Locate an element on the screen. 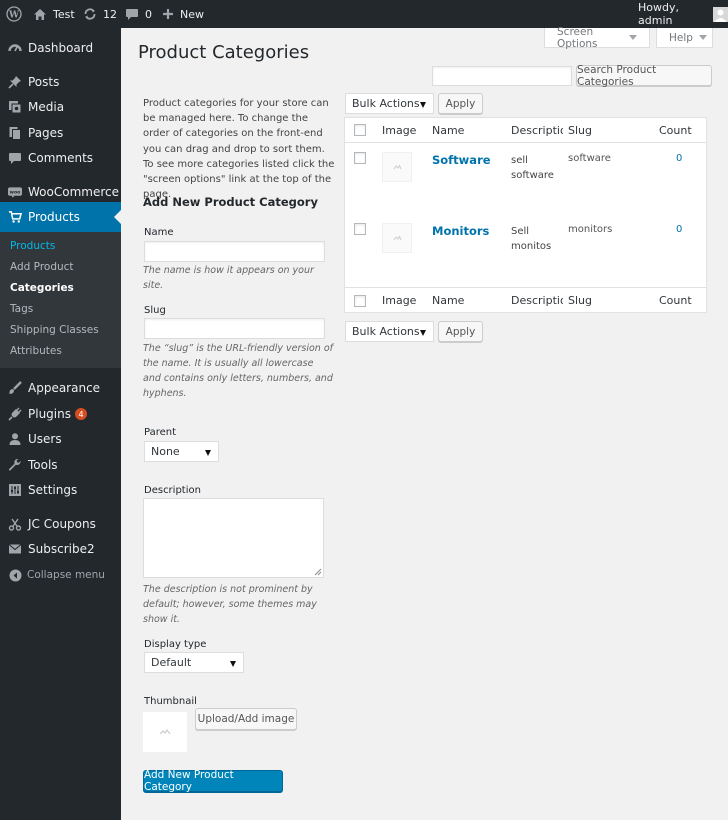 This screenshot has height=820, width=728. upload-image-button: Upload/Add image is located at coordinates (246, 719).